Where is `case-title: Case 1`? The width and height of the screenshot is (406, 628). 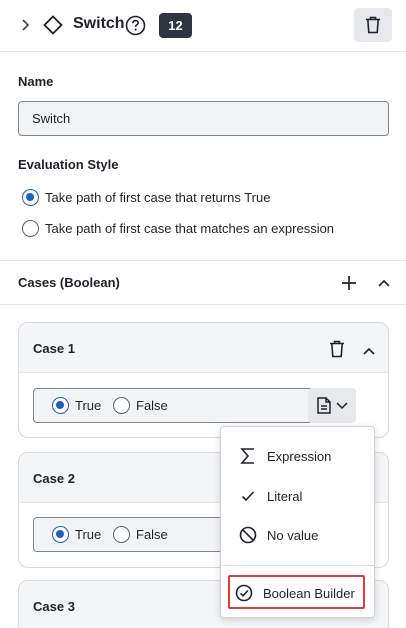
case-title: Case 1 is located at coordinates (54, 348).